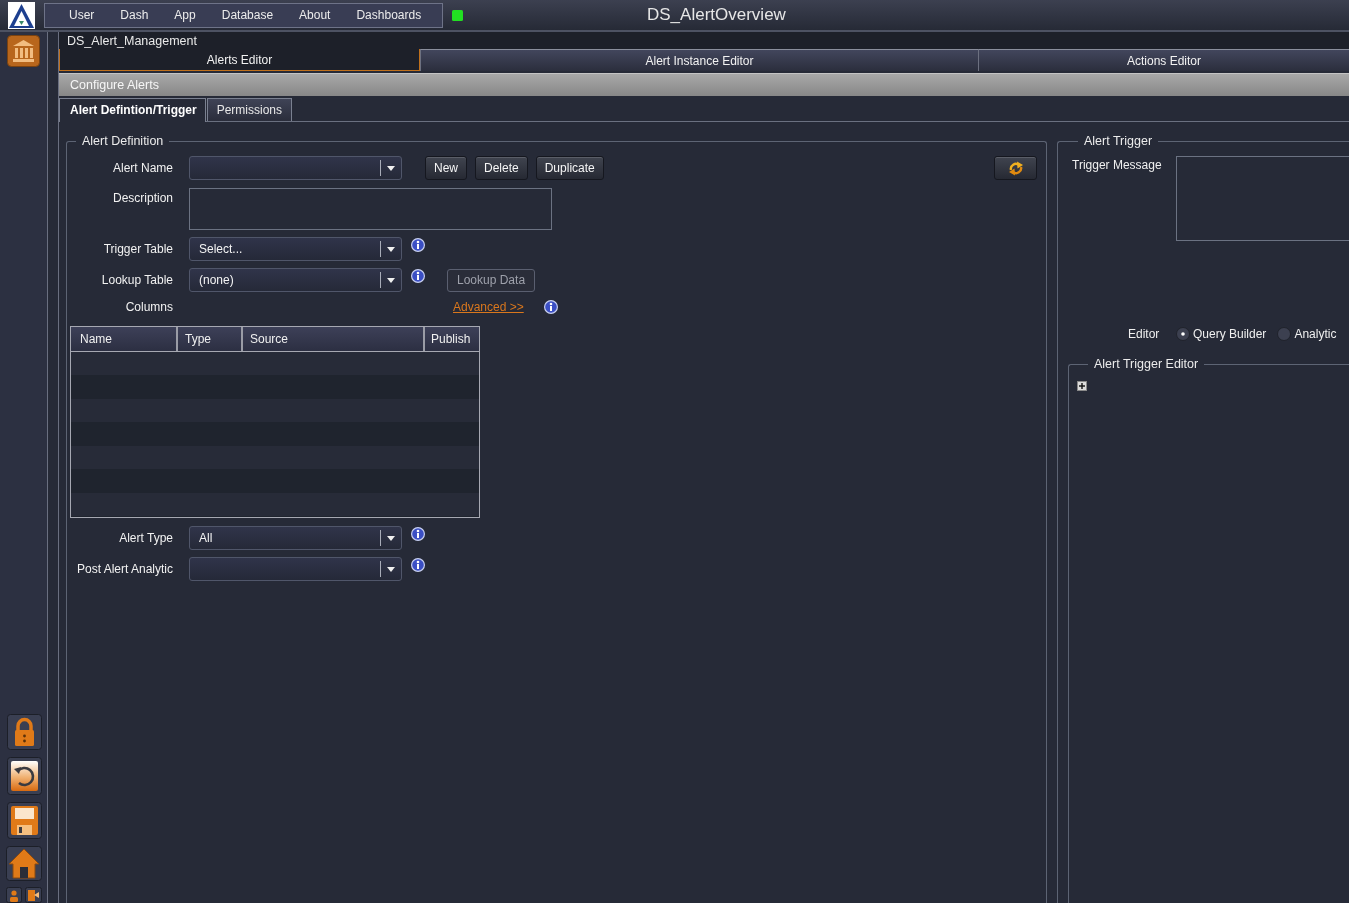 The height and width of the screenshot is (903, 1349). Describe the element at coordinates (699, 60) in the screenshot. I see `tab: Alert Instance Editor` at that location.